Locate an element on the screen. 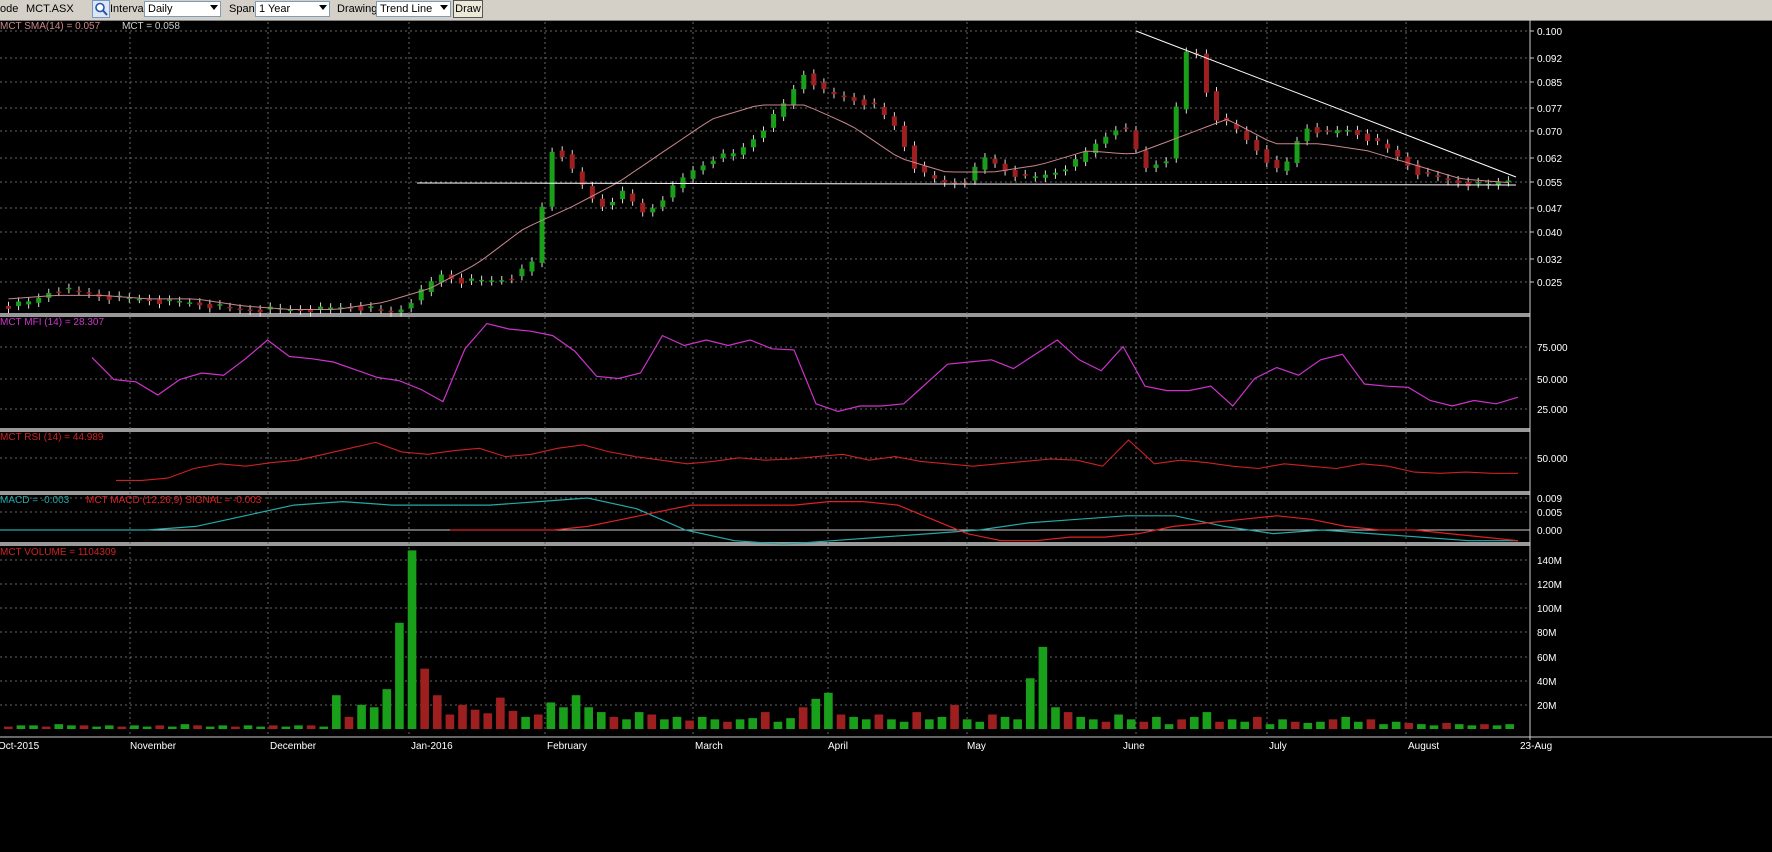 The height and width of the screenshot is (852, 1772). interval-select: Daily is located at coordinates (182, 9).